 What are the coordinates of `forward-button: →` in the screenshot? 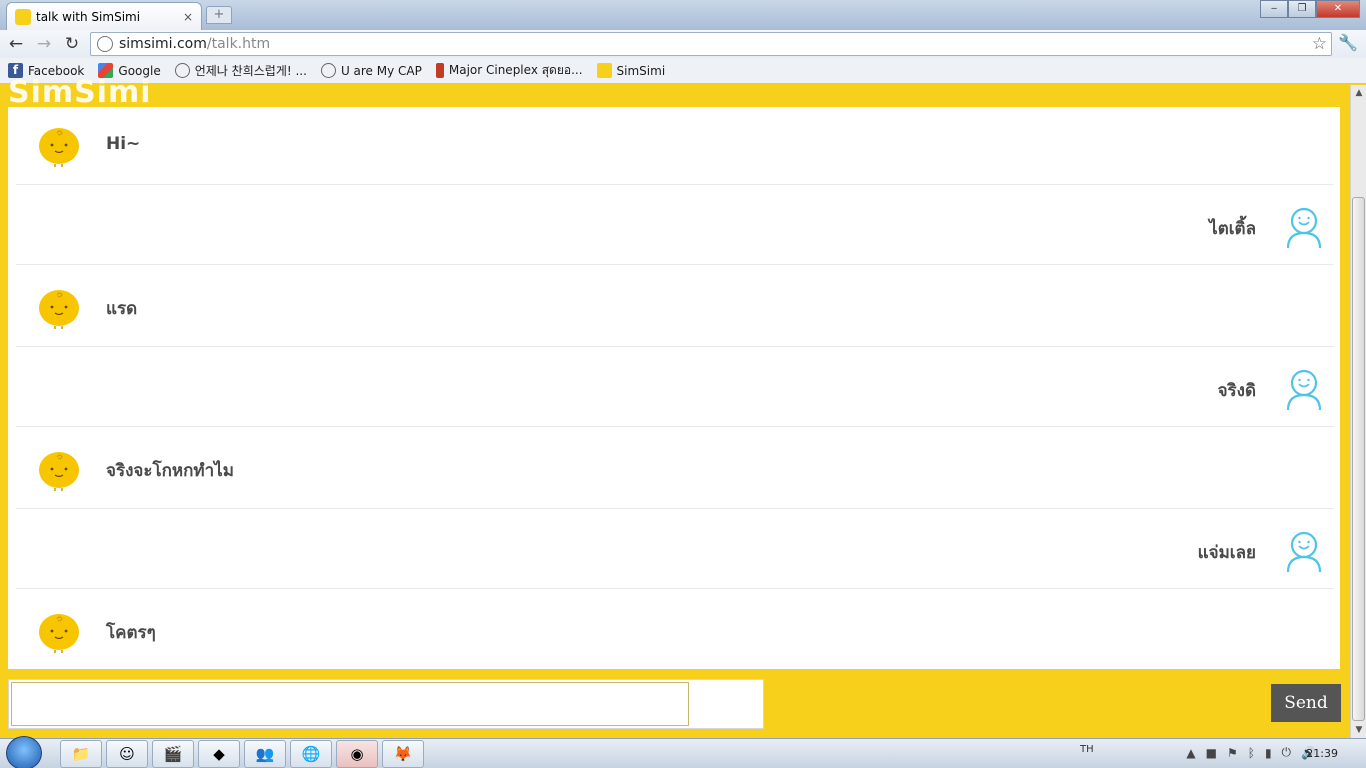 It's located at (44, 44).